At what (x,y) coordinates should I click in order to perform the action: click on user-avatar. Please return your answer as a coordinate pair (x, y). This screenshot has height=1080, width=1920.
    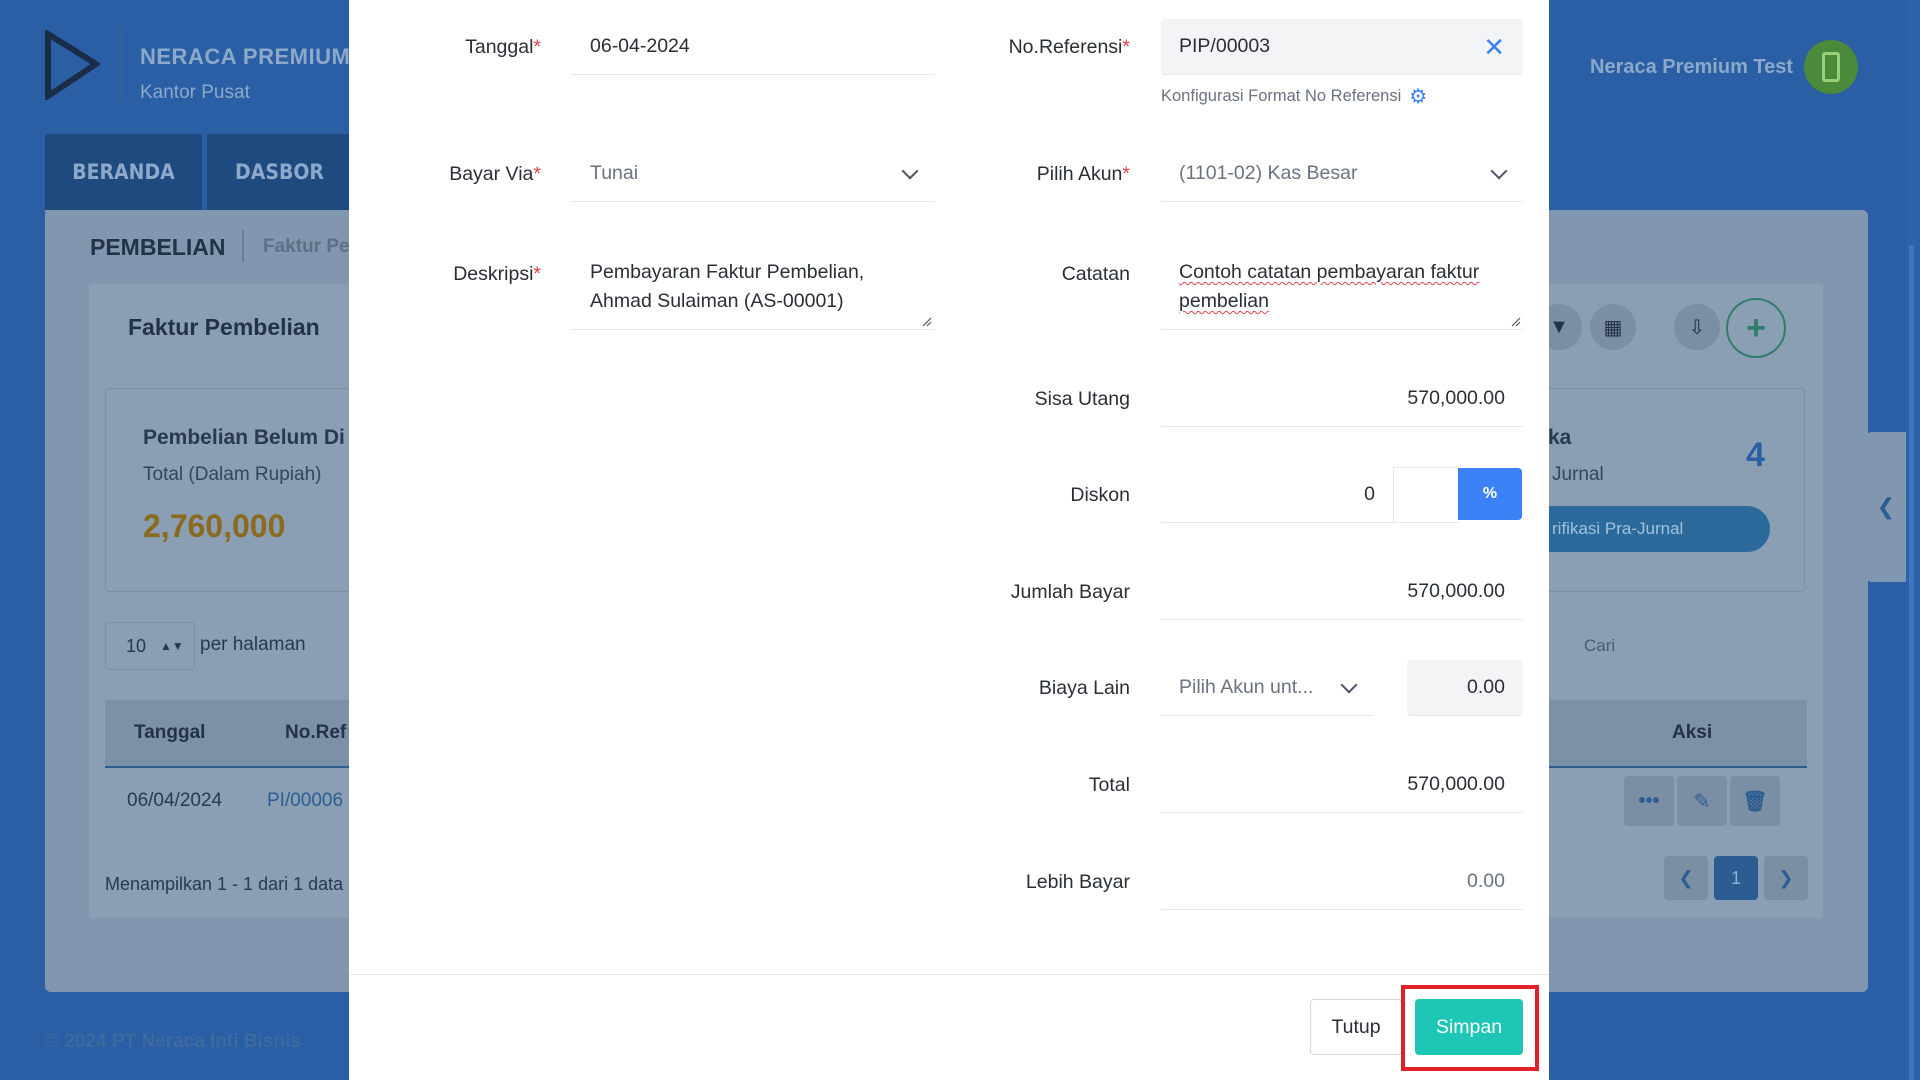
    Looking at the image, I should click on (1831, 67).